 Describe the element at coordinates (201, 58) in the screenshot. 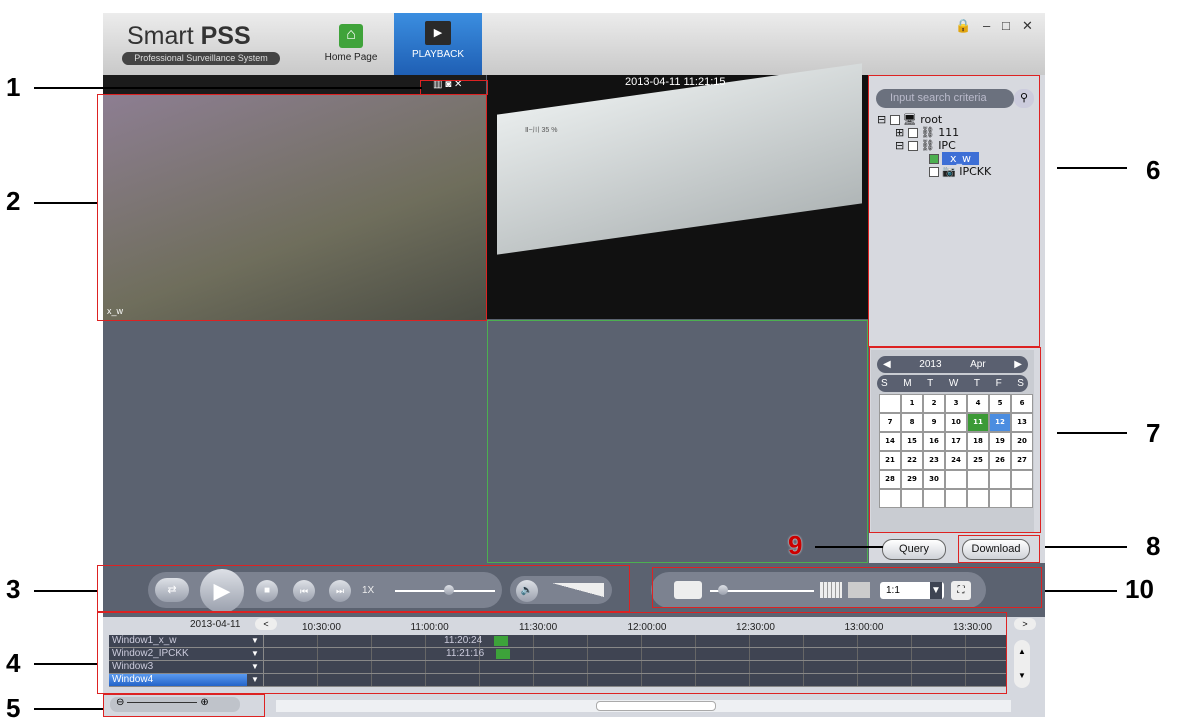

I see `app-logo-subtitle: Professional Surveillance System` at that location.